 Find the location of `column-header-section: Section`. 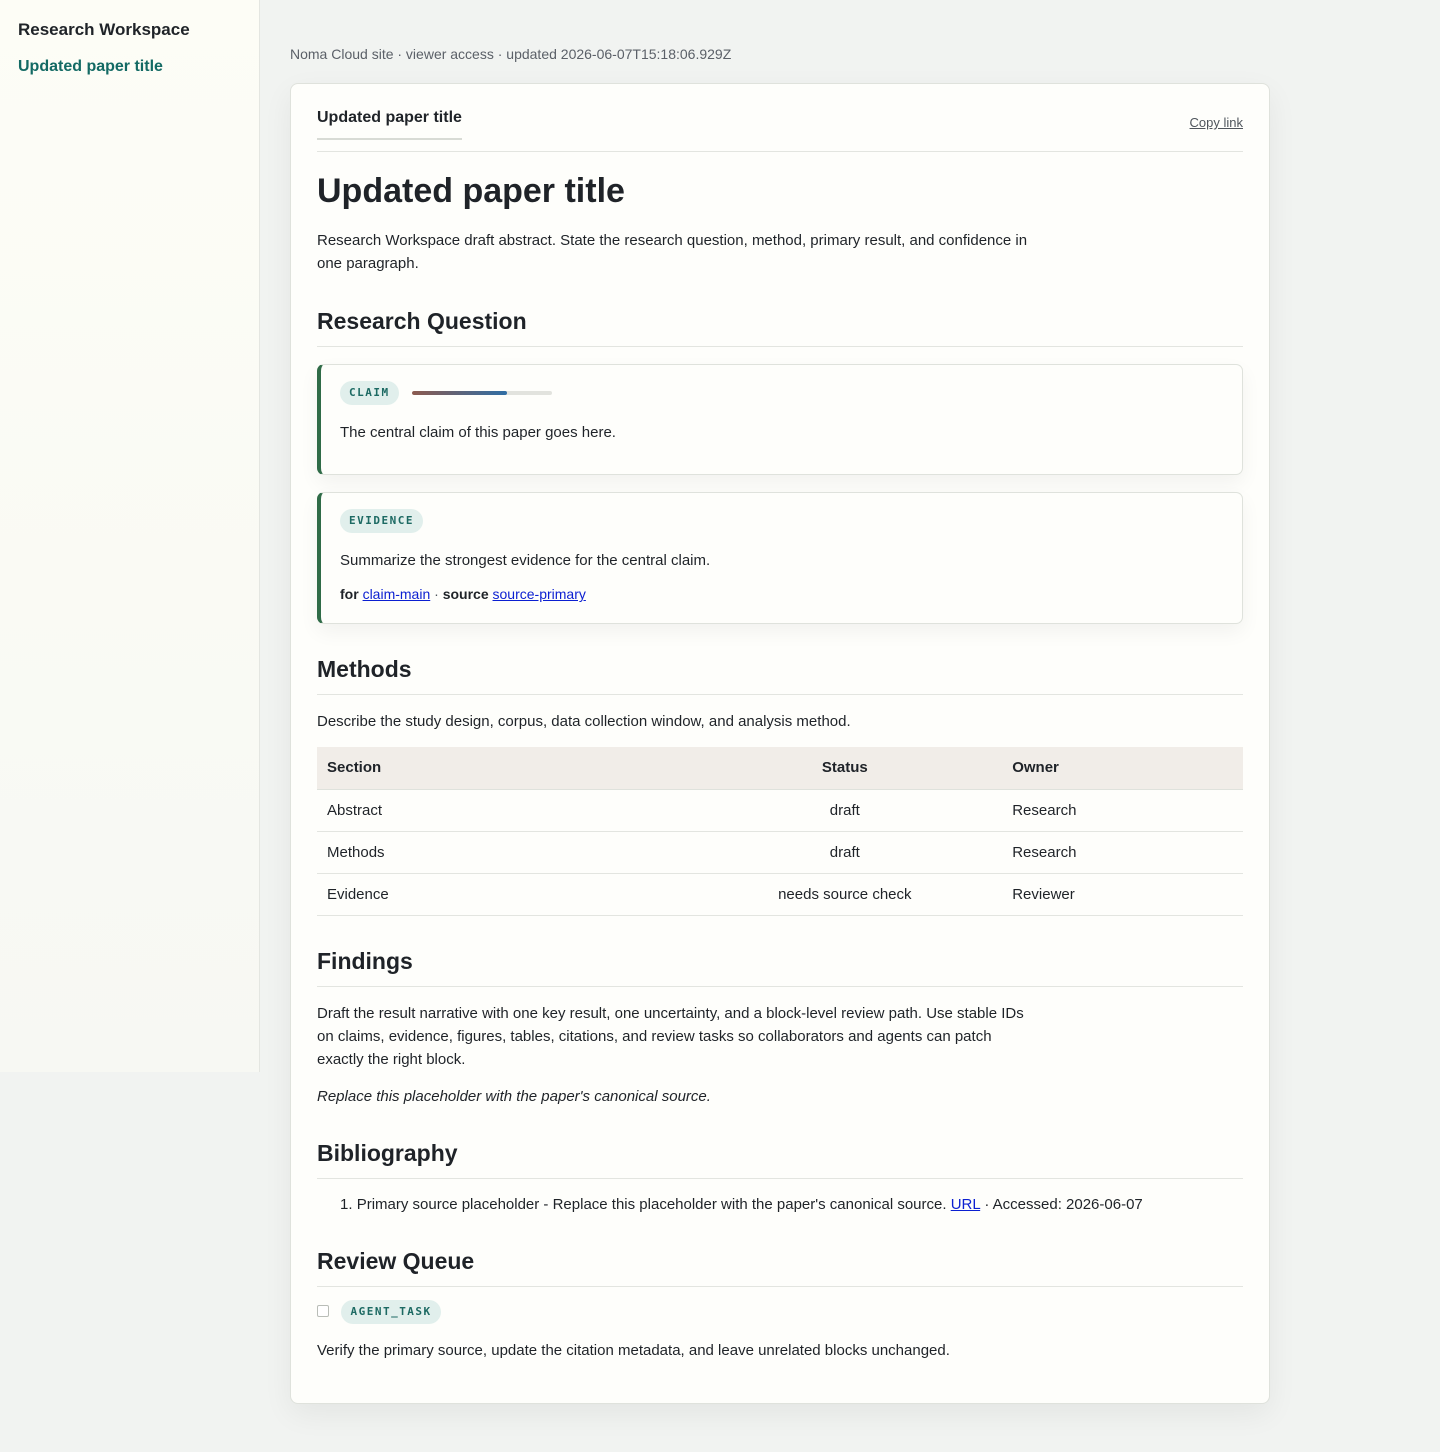

column-header-section: Section is located at coordinates (502, 768).